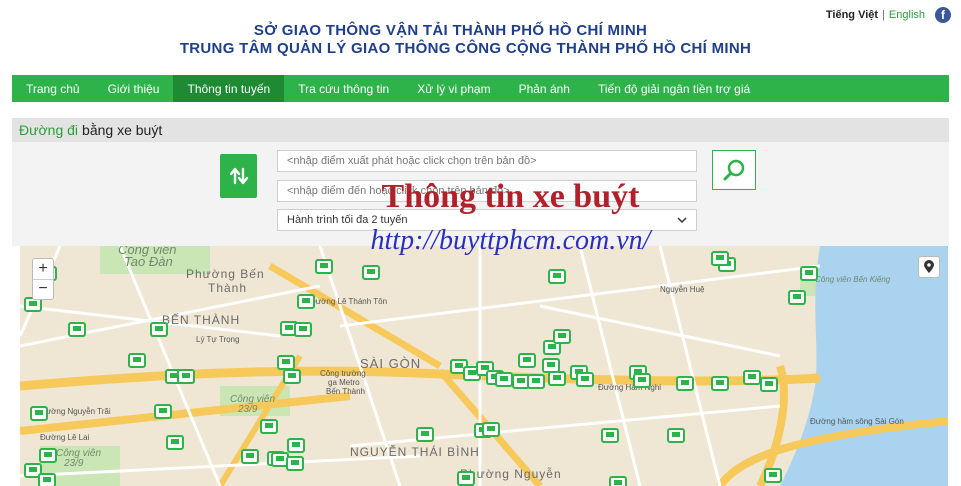 Image resolution: width=961 pixels, height=486 pixels. Describe the element at coordinates (201, 319) in the screenshot. I see `map-label-ben-thanh: BẾN THÀNH` at that location.